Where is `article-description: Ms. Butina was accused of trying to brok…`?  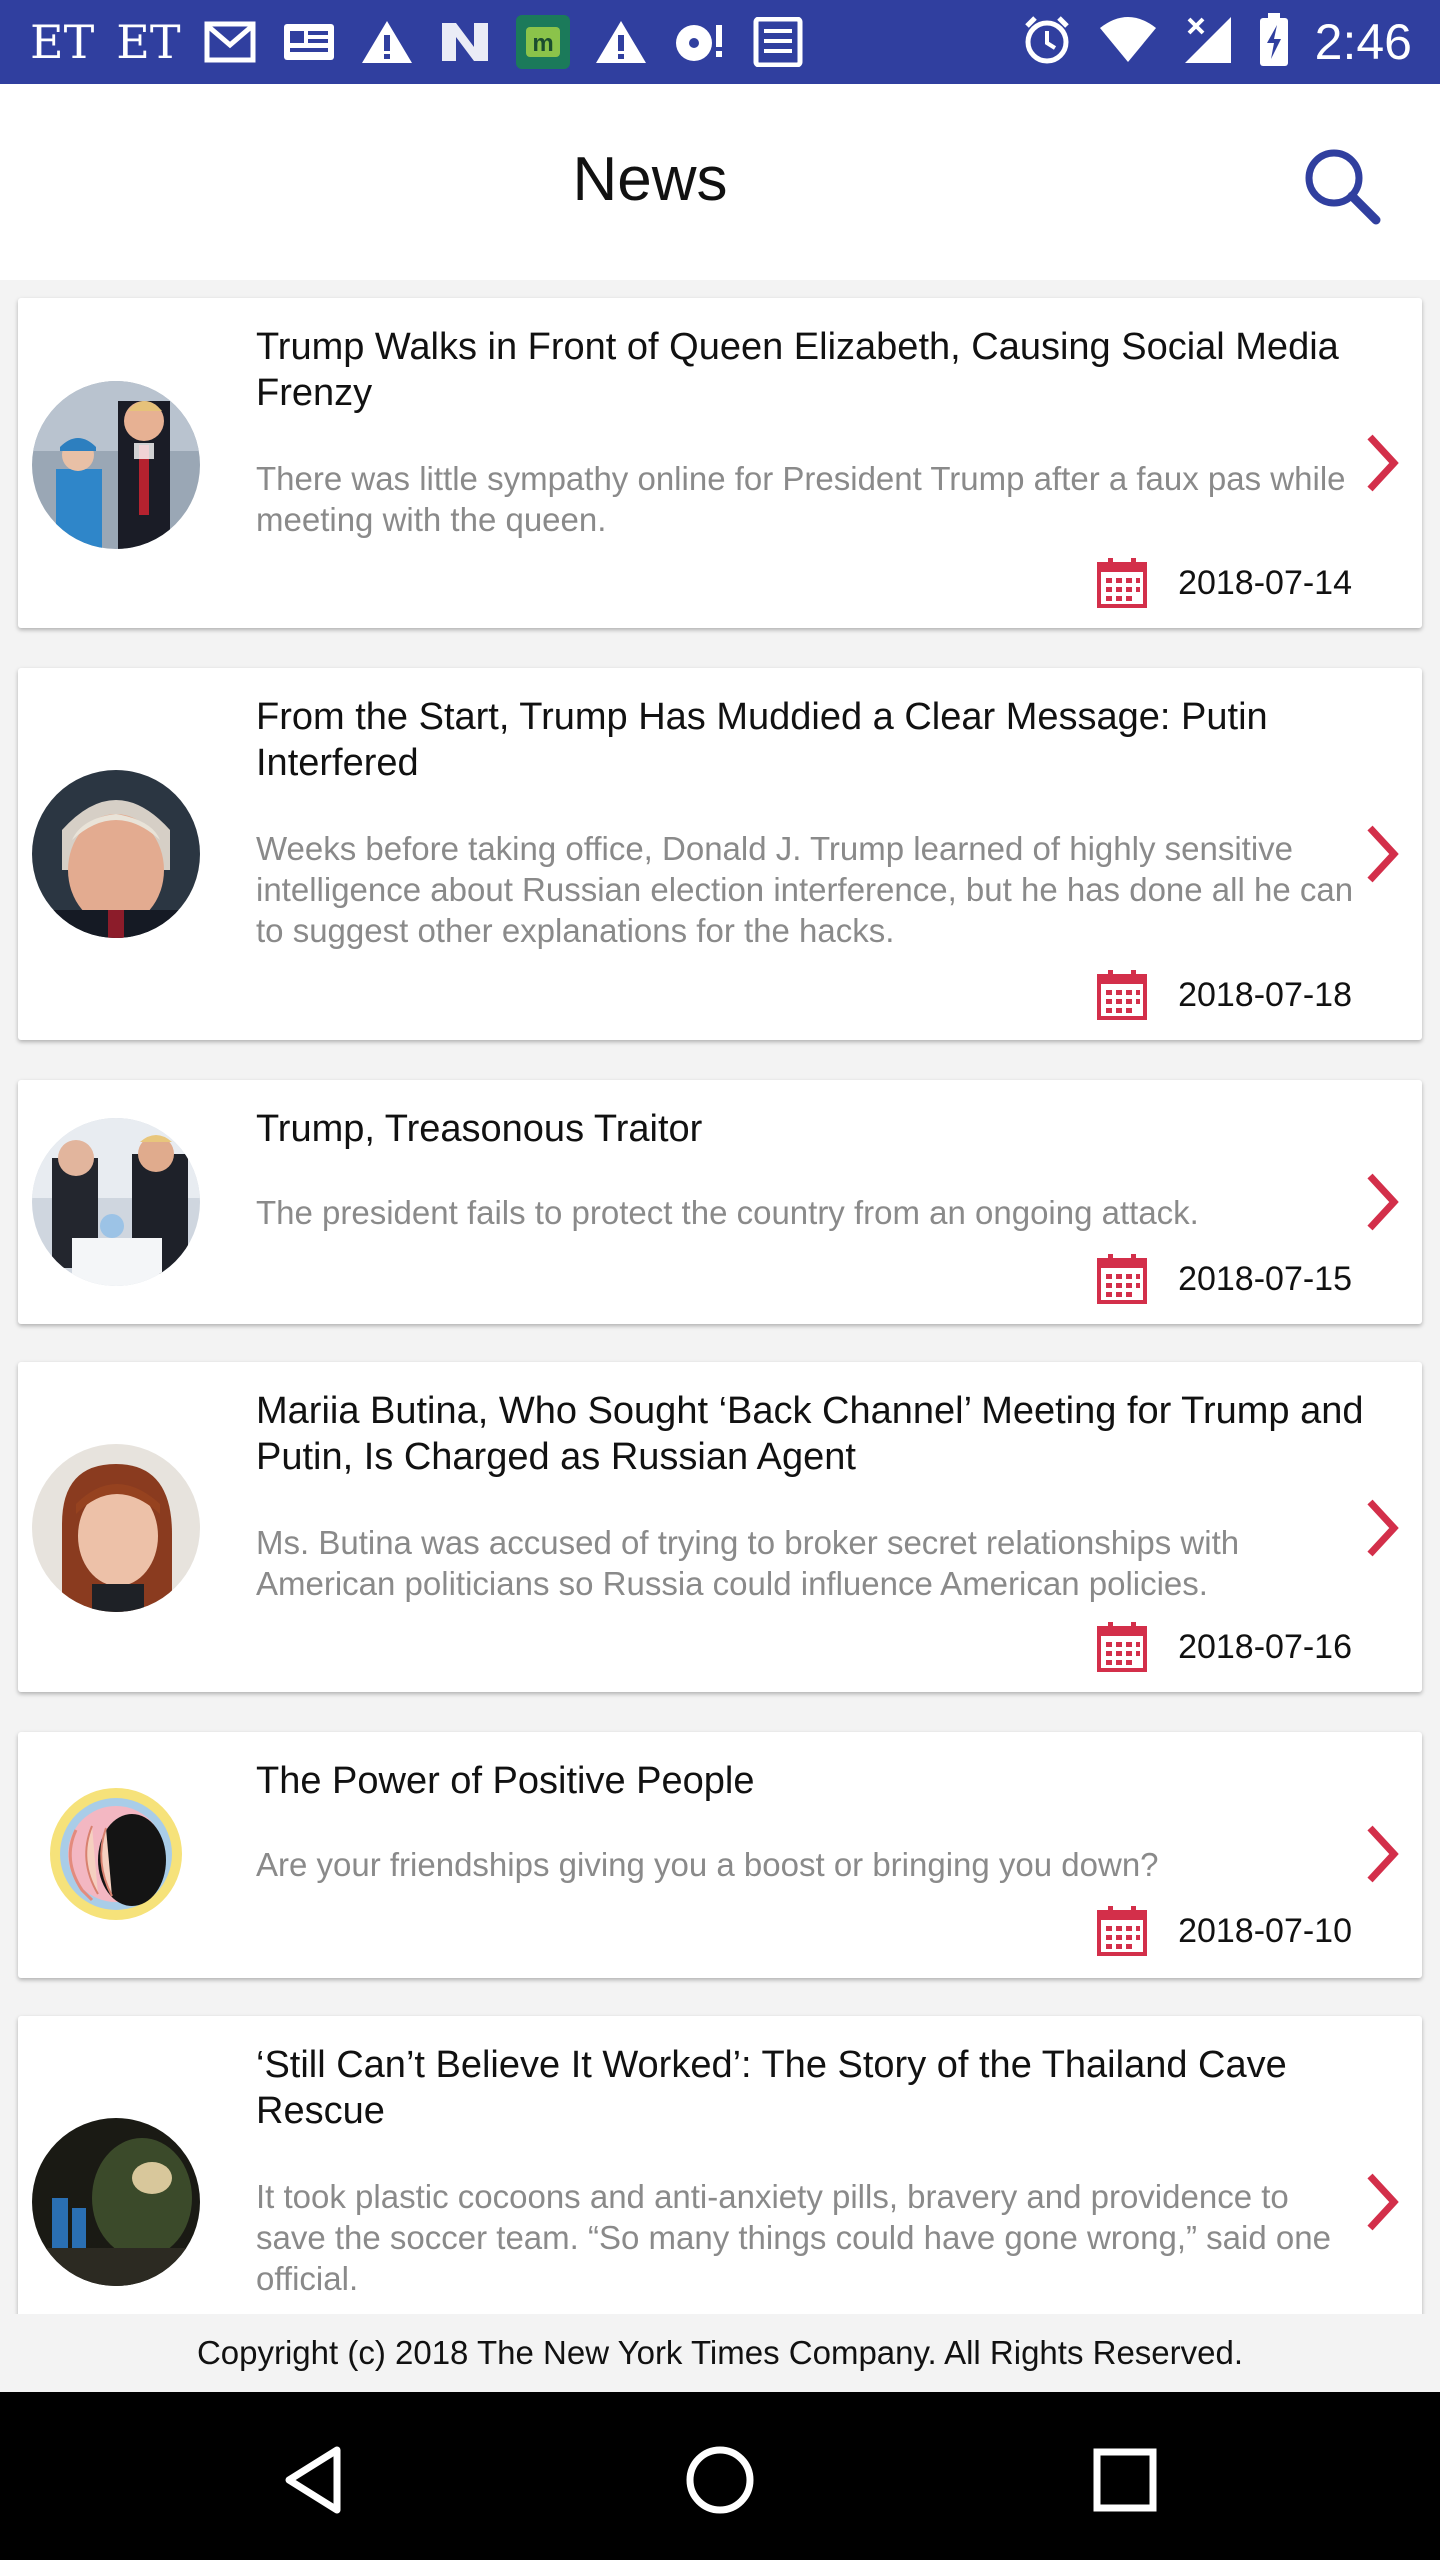 article-description: Ms. Butina was accused of trying to brok… is located at coordinates (748, 1563).